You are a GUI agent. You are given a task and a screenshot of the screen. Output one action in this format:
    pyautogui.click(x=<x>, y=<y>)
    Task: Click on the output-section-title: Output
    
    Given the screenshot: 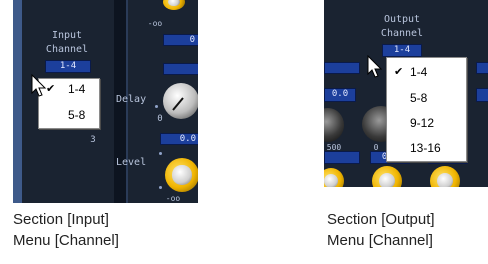 What is the action you would take?
    pyautogui.click(x=402, y=19)
    